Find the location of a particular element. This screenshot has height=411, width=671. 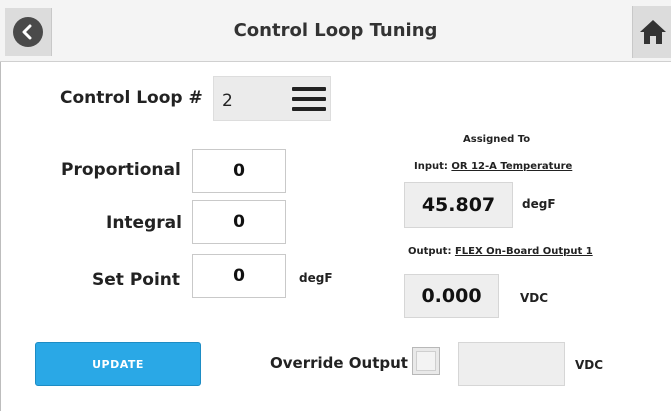

page-title: Control Loop Tuning is located at coordinates (335, 30).